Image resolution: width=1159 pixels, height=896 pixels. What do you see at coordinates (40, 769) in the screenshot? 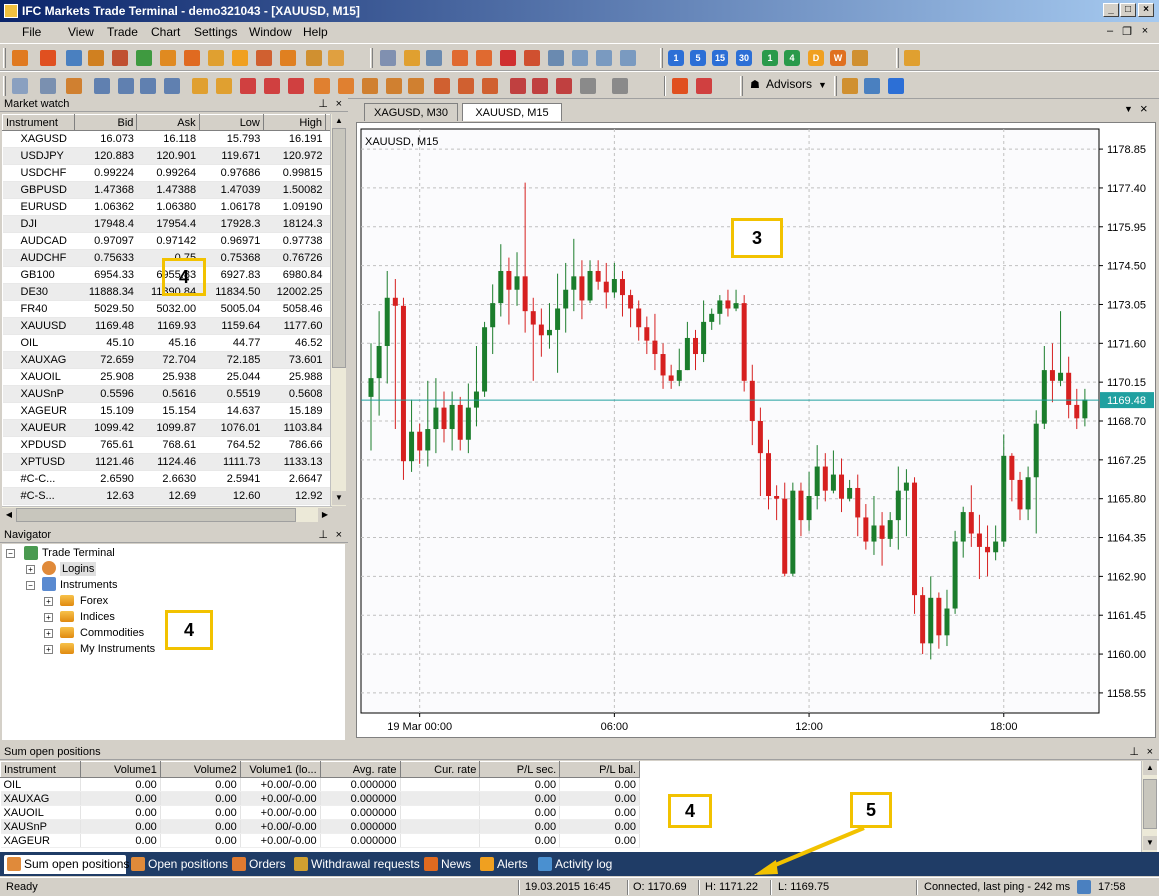
I see `positions-col-header: Instrument` at bounding box center [40, 769].